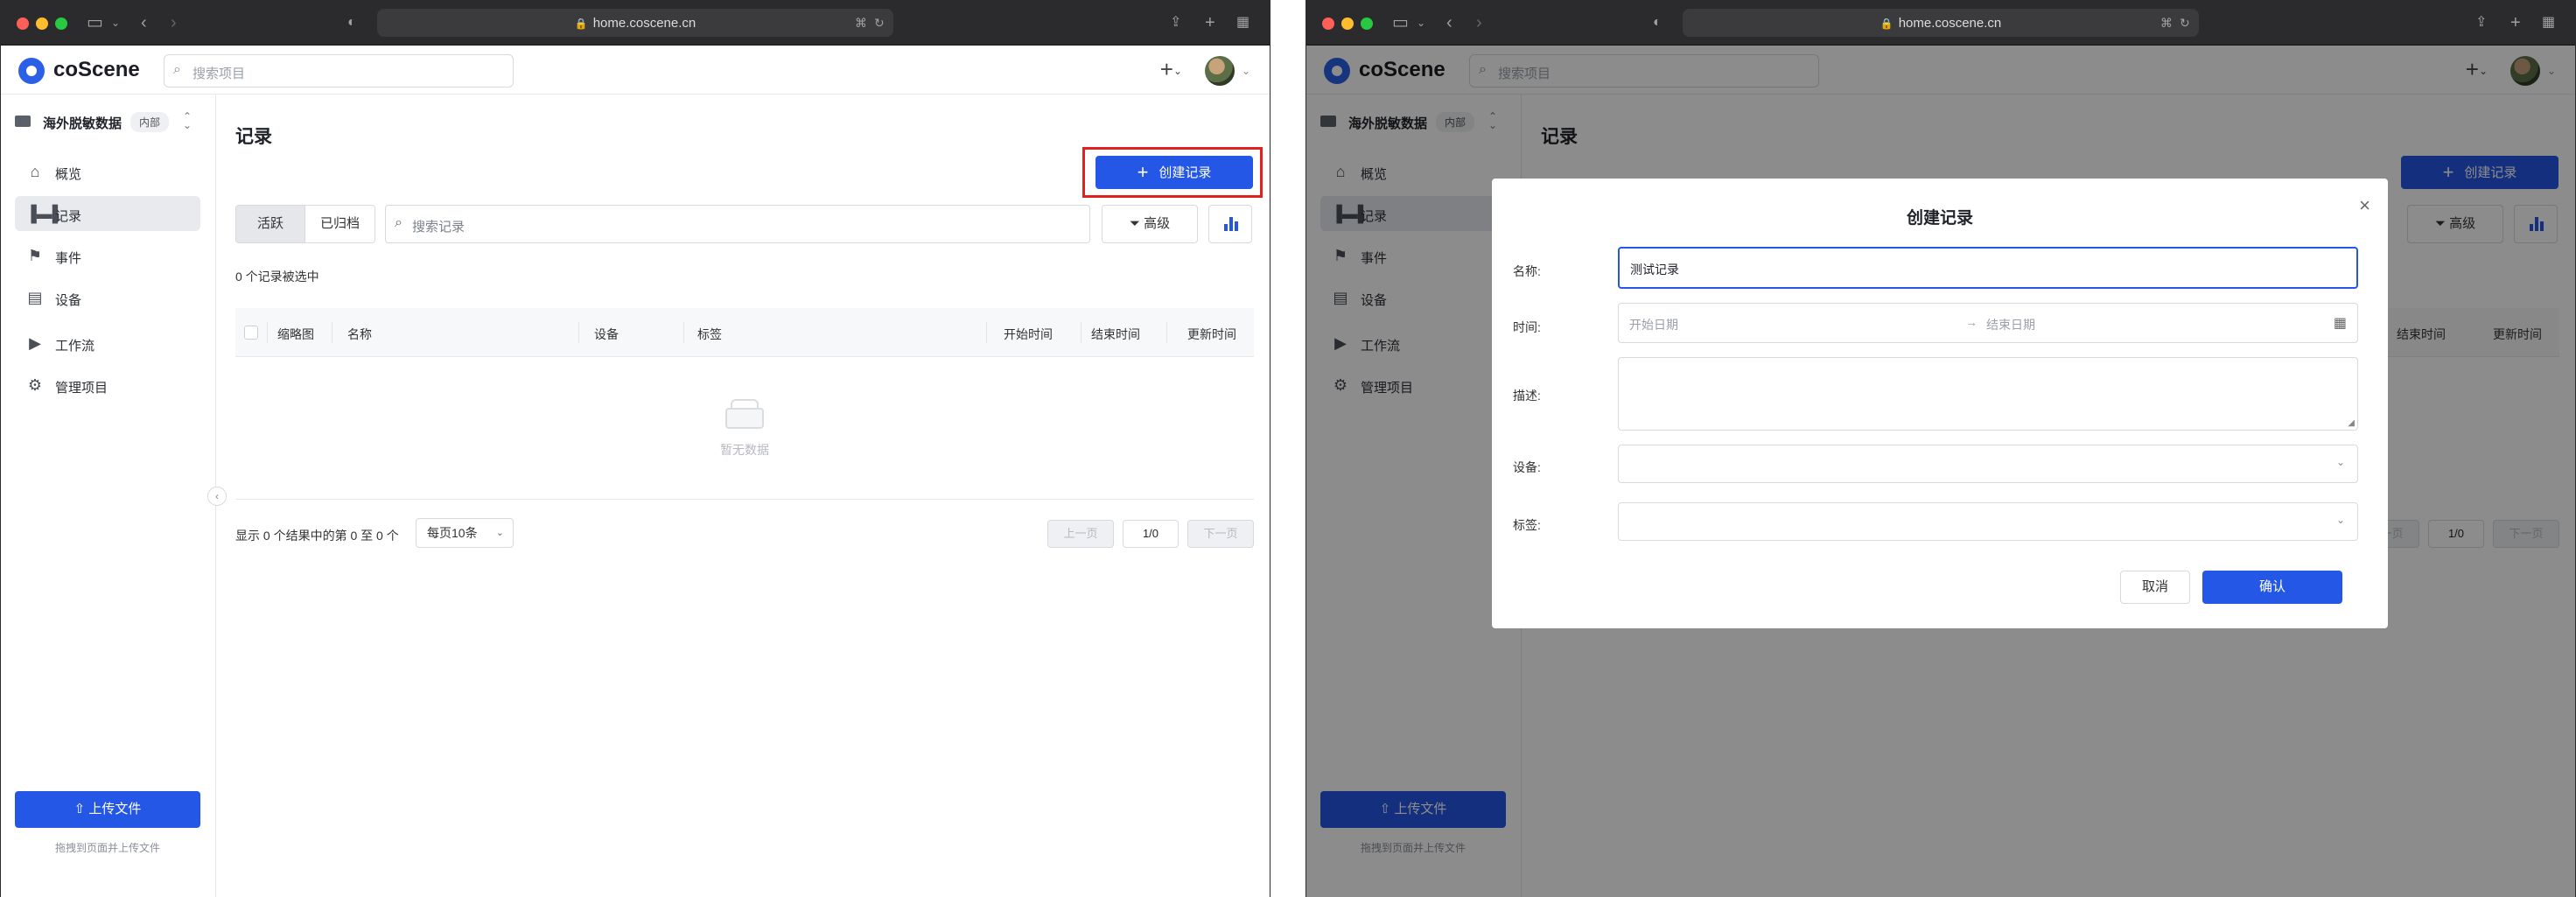 Image resolution: width=2576 pixels, height=897 pixels. I want to click on column-header-thumbnail: 缩略图, so click(295, 334).